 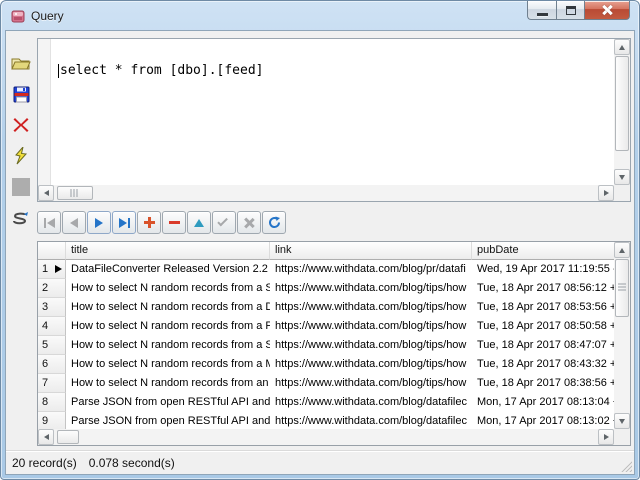 I want to click on cell-title: How to select N random records from a M, so click(x=168, y=364).